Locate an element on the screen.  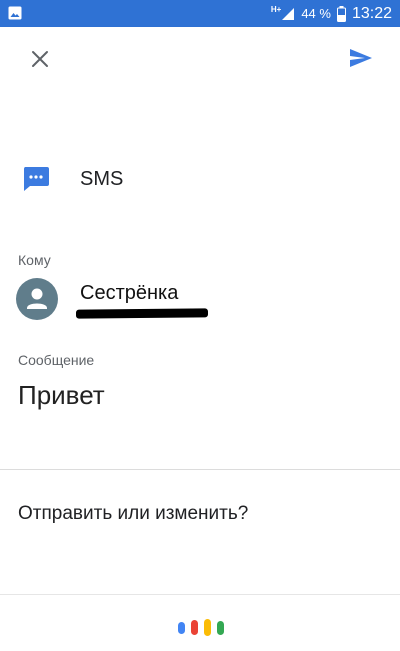
redacted-phone-number is located at coordinates (142, 313).